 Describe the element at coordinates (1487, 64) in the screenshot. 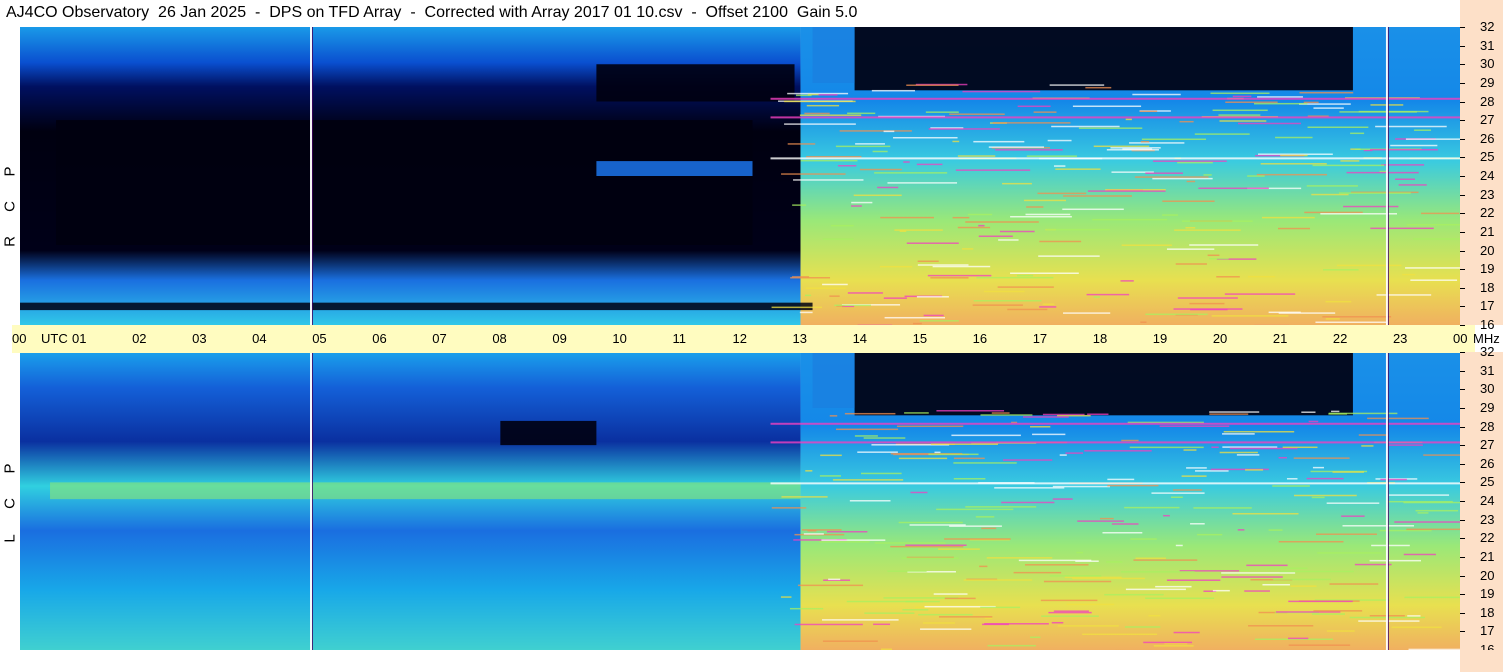

I see `freq-tick-label: 30` at that location.